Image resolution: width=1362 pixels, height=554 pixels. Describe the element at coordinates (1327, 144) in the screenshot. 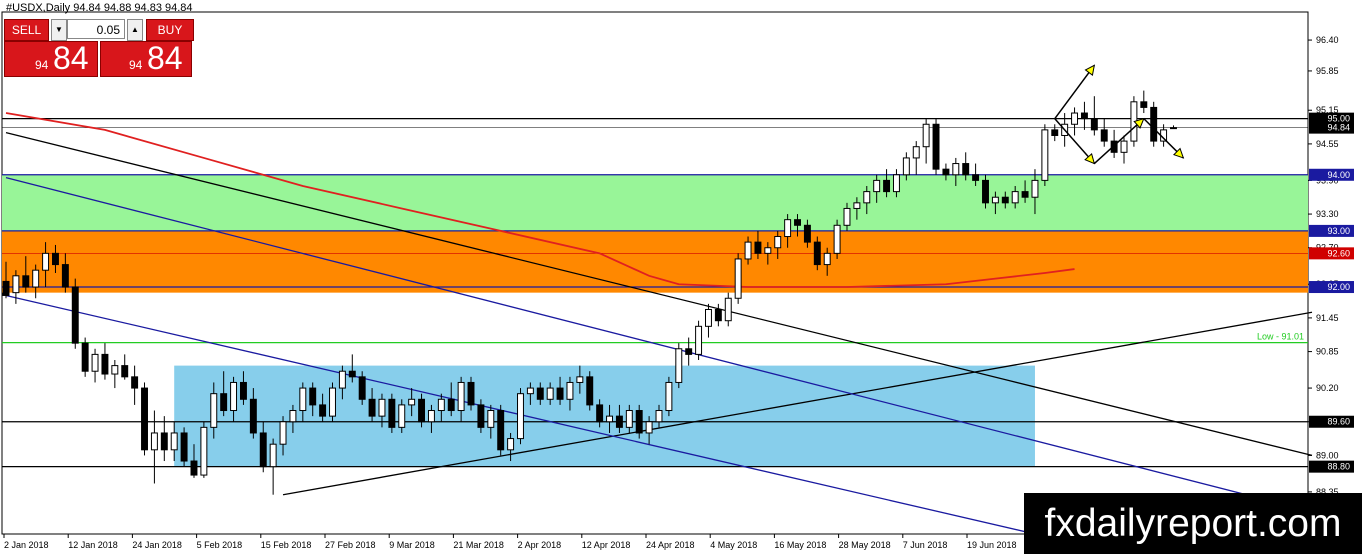

I see `y-tick-label: 94.55` at that location.